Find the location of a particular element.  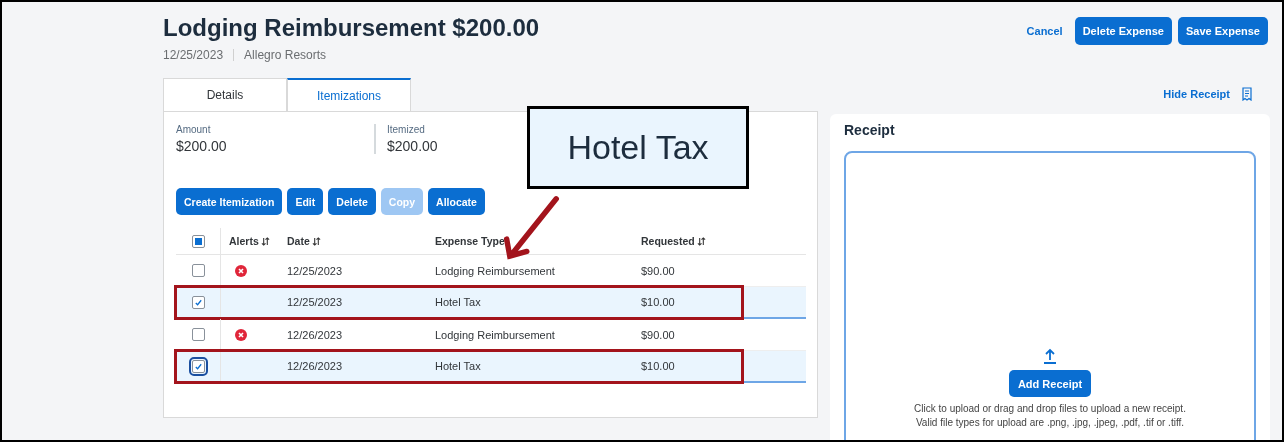

table-row: 12/26/2023 Hotel Tax $10.00 is located at coordinates (491, 367).